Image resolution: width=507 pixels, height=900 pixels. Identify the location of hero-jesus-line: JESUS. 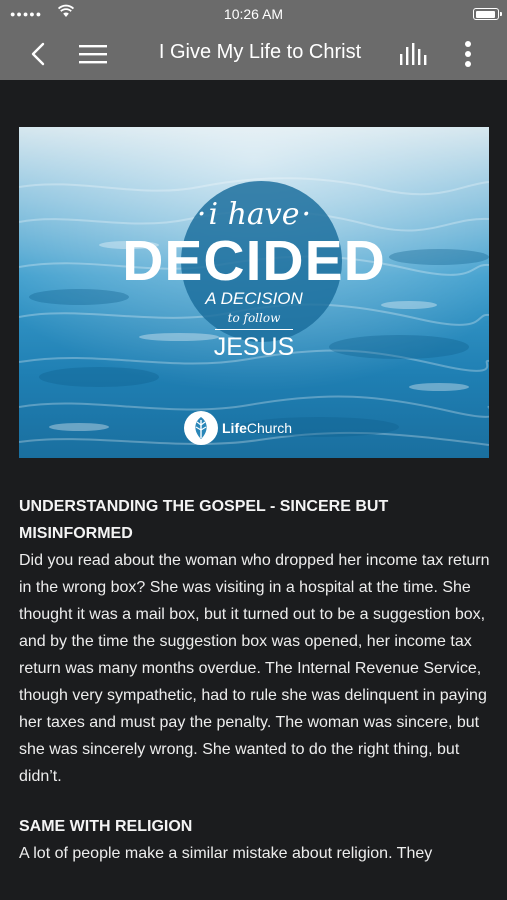
(254, 347).